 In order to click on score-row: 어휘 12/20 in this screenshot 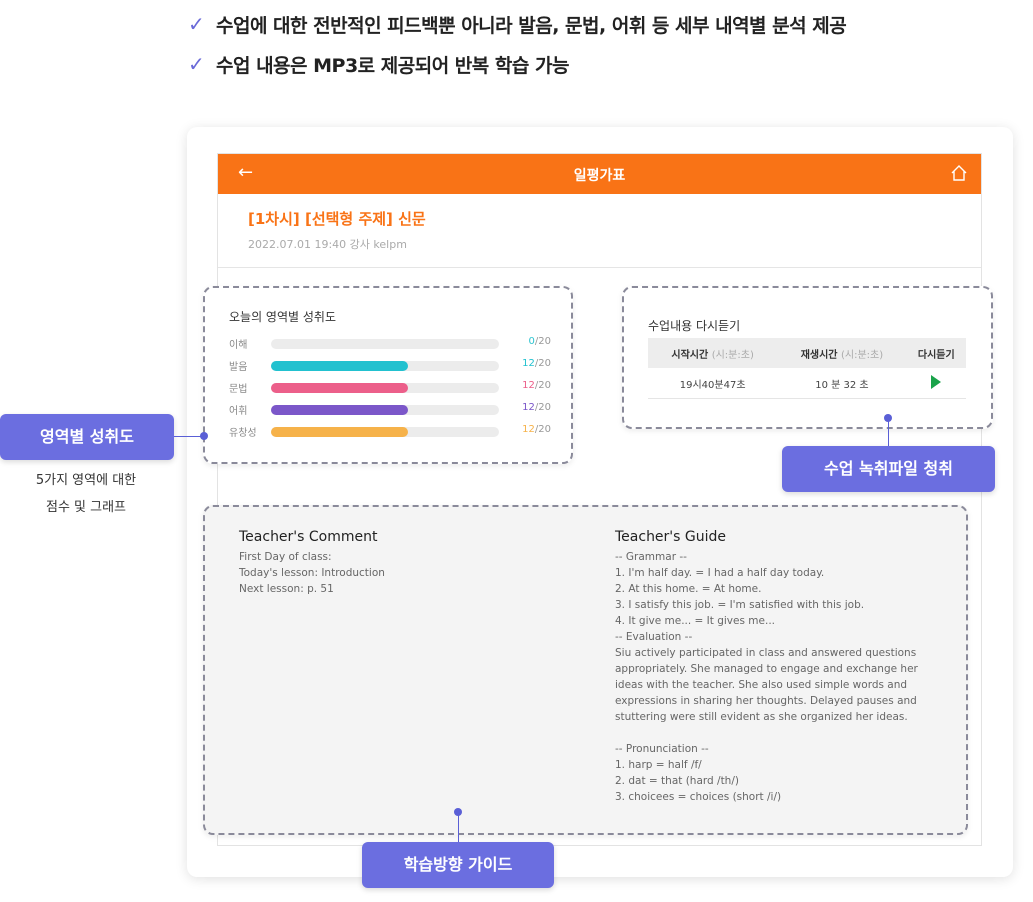, I will do `click(390, 409)`.